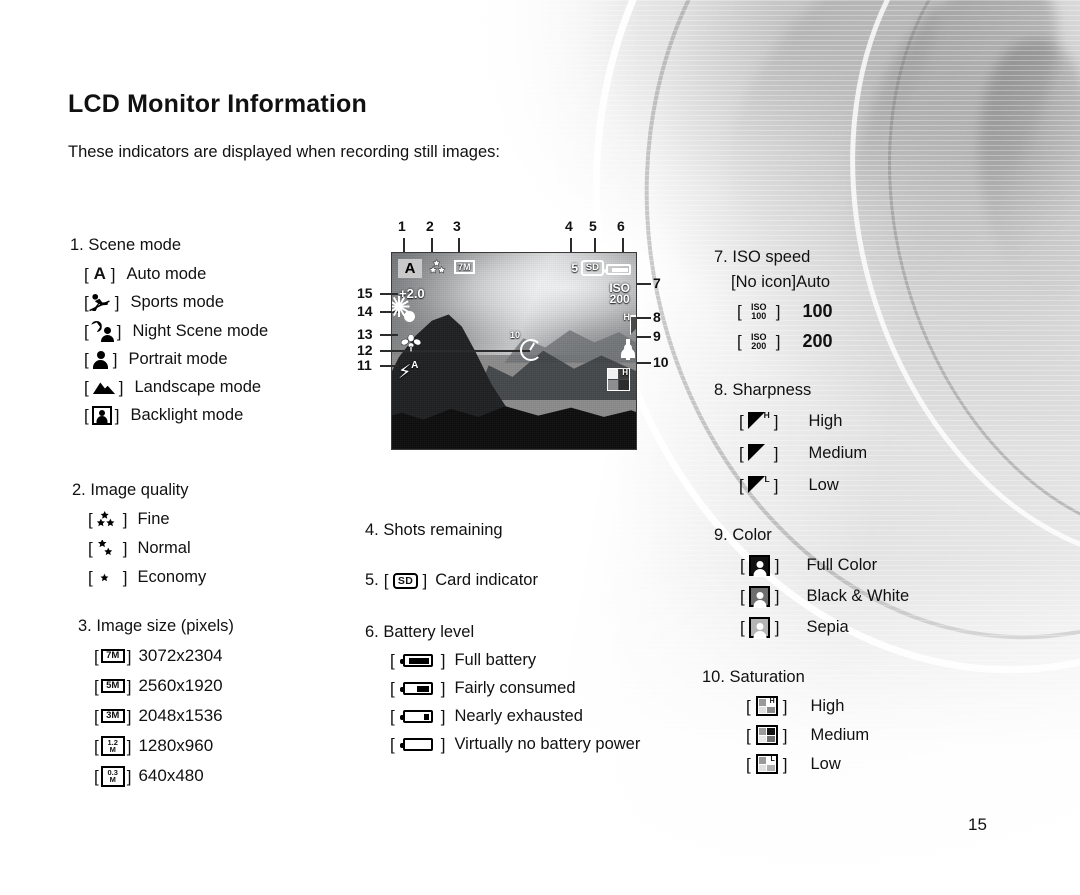 This screenshot has width=1080, height=895. Describe the element at coordinates (236, 746) in the screenshot. I see `list-item: [ 1.2 M ] 1280x960` at that location.